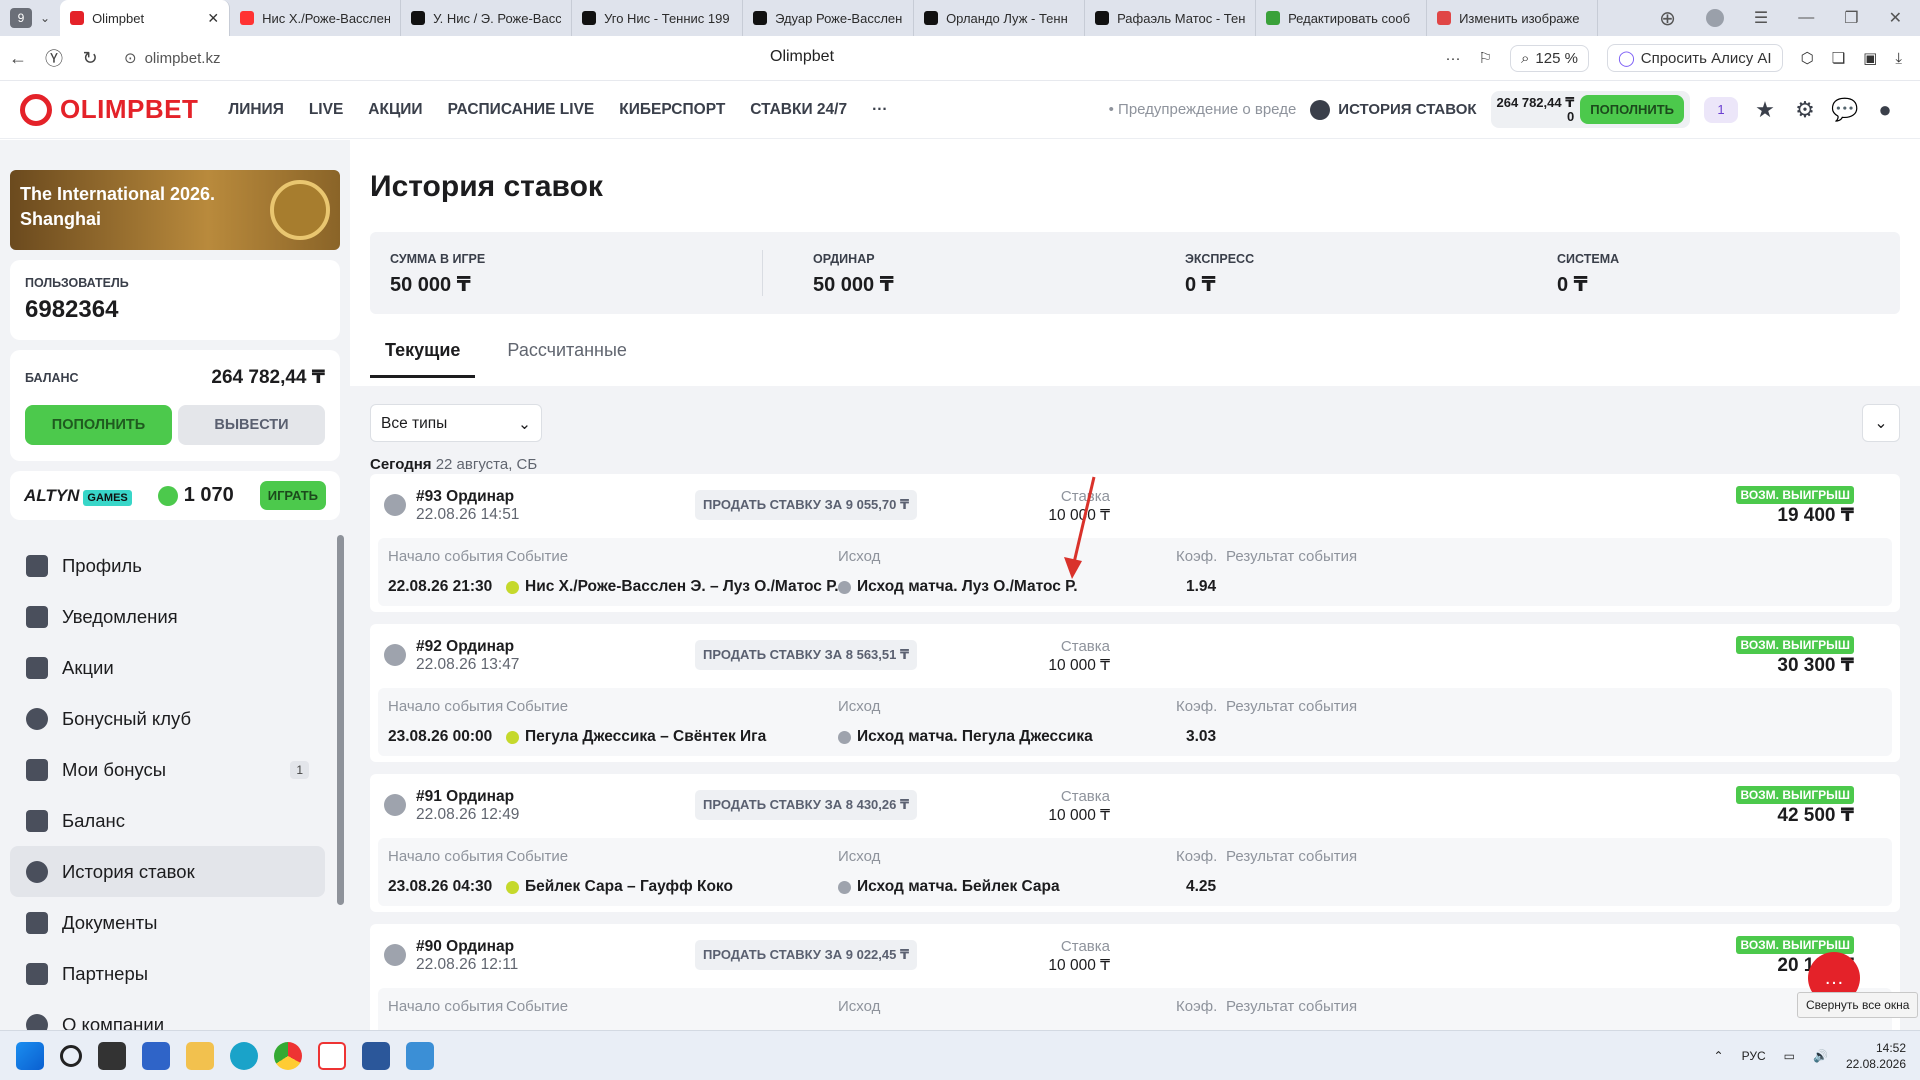 The width and height of the screenshot is (1920, 1080). I want to click on altyn-games-logo: ALTYN GAMES, so click(78, 496).